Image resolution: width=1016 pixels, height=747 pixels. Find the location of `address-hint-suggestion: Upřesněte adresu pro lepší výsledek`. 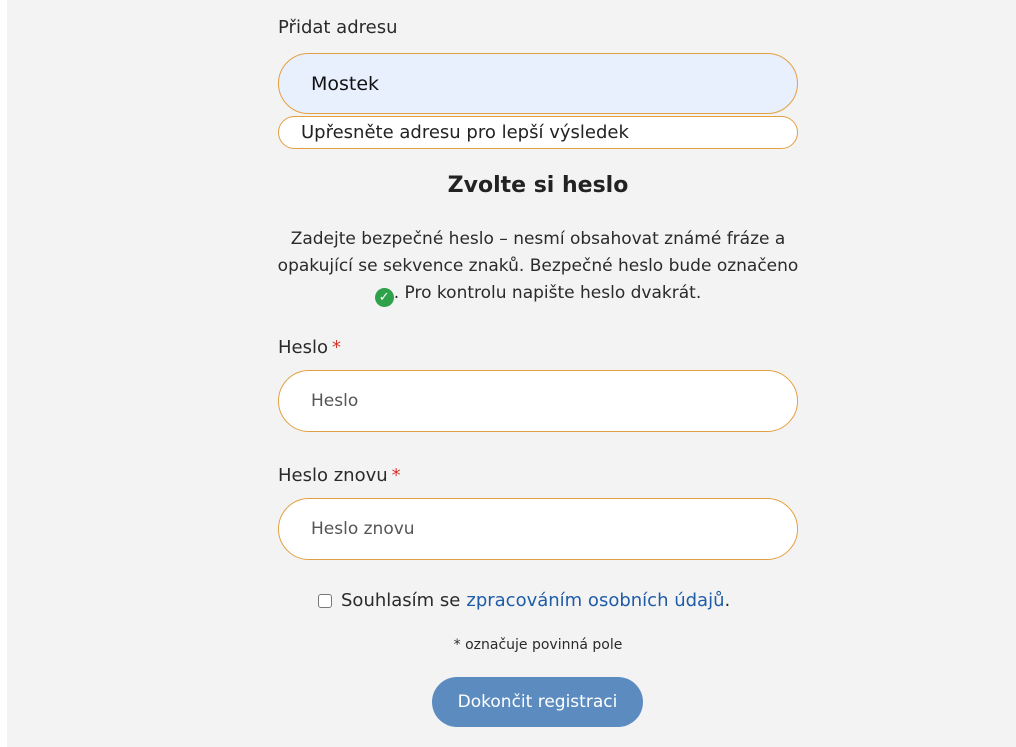

address-hint-suggestion: Upřesněte adresu pro lepší výsledek is located at coordinates (538, 132).